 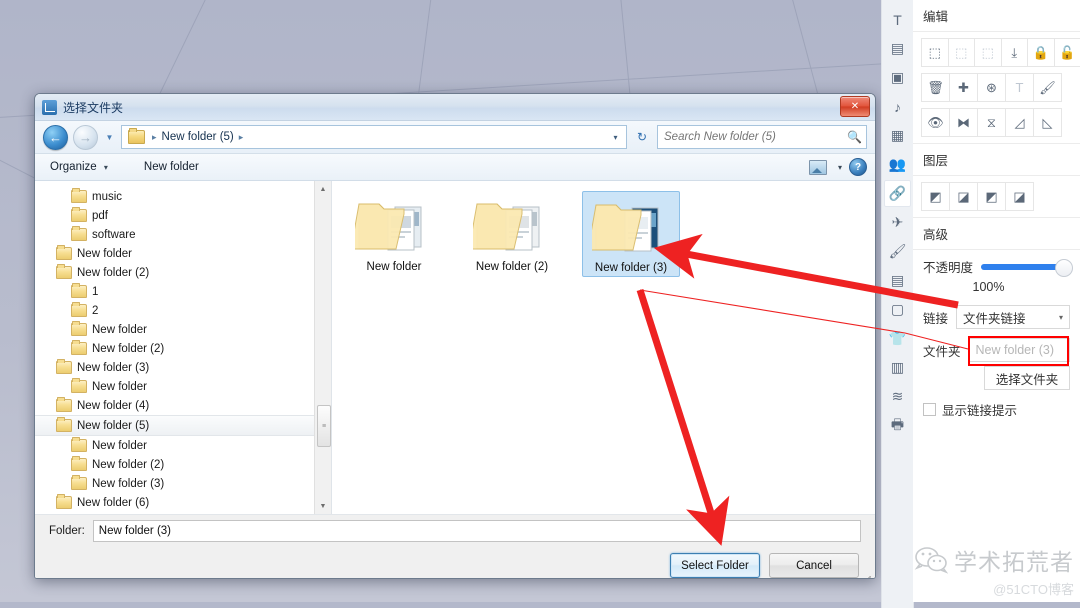 What do you see at coordinates (897, 425) in the screenshot?
I see `print-tool: 🖶` at bounding box center [897, 425].